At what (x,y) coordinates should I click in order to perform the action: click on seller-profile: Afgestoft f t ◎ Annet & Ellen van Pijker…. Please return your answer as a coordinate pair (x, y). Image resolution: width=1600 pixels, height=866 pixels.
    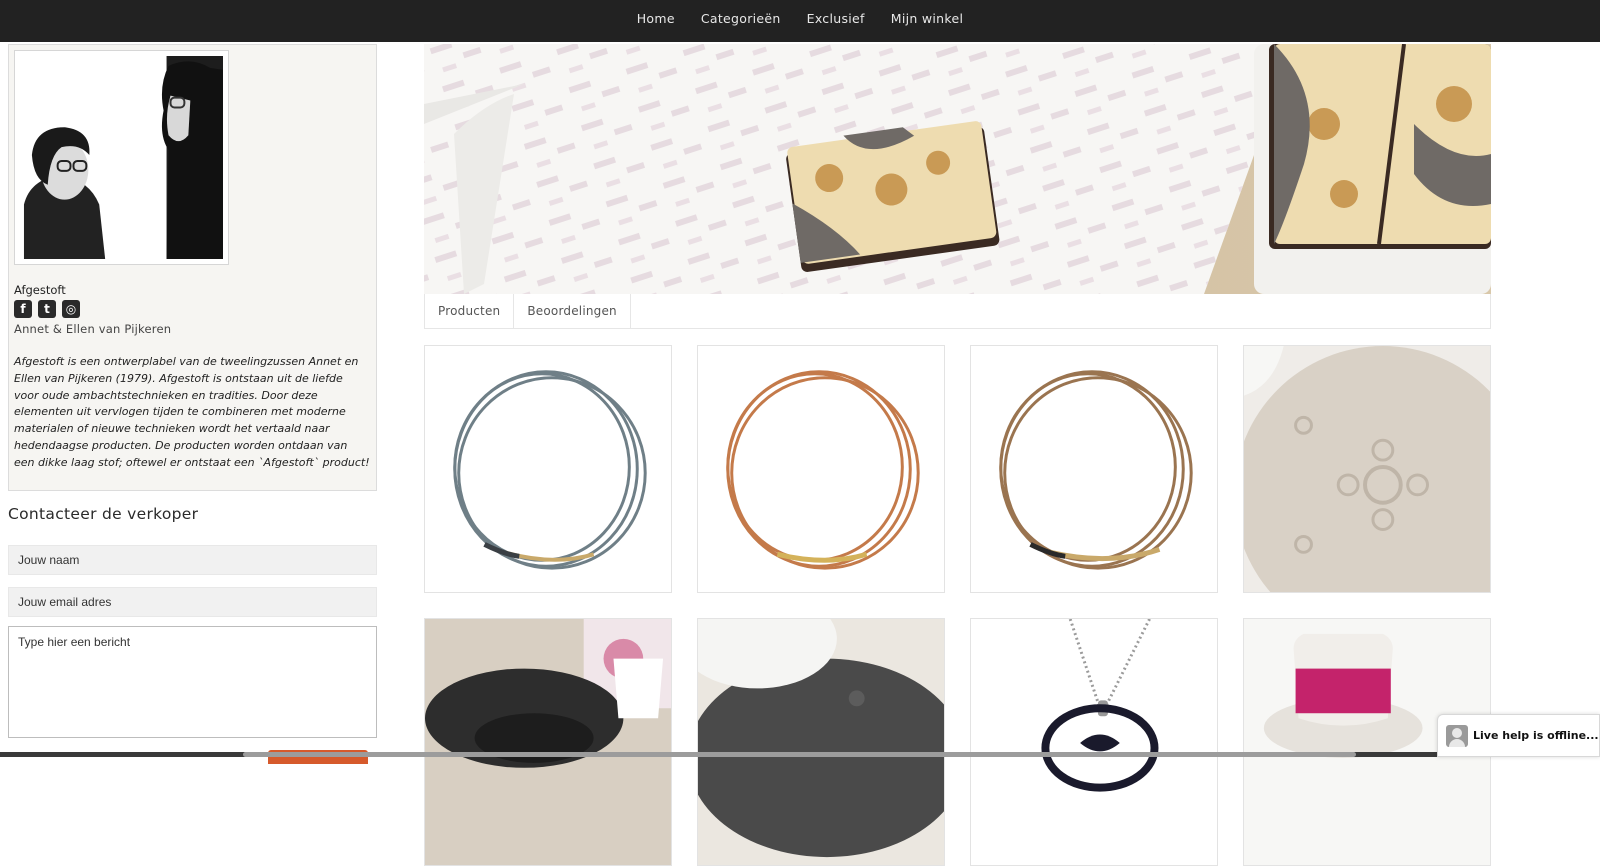
    Looking at the image, I should click on (192, 267).